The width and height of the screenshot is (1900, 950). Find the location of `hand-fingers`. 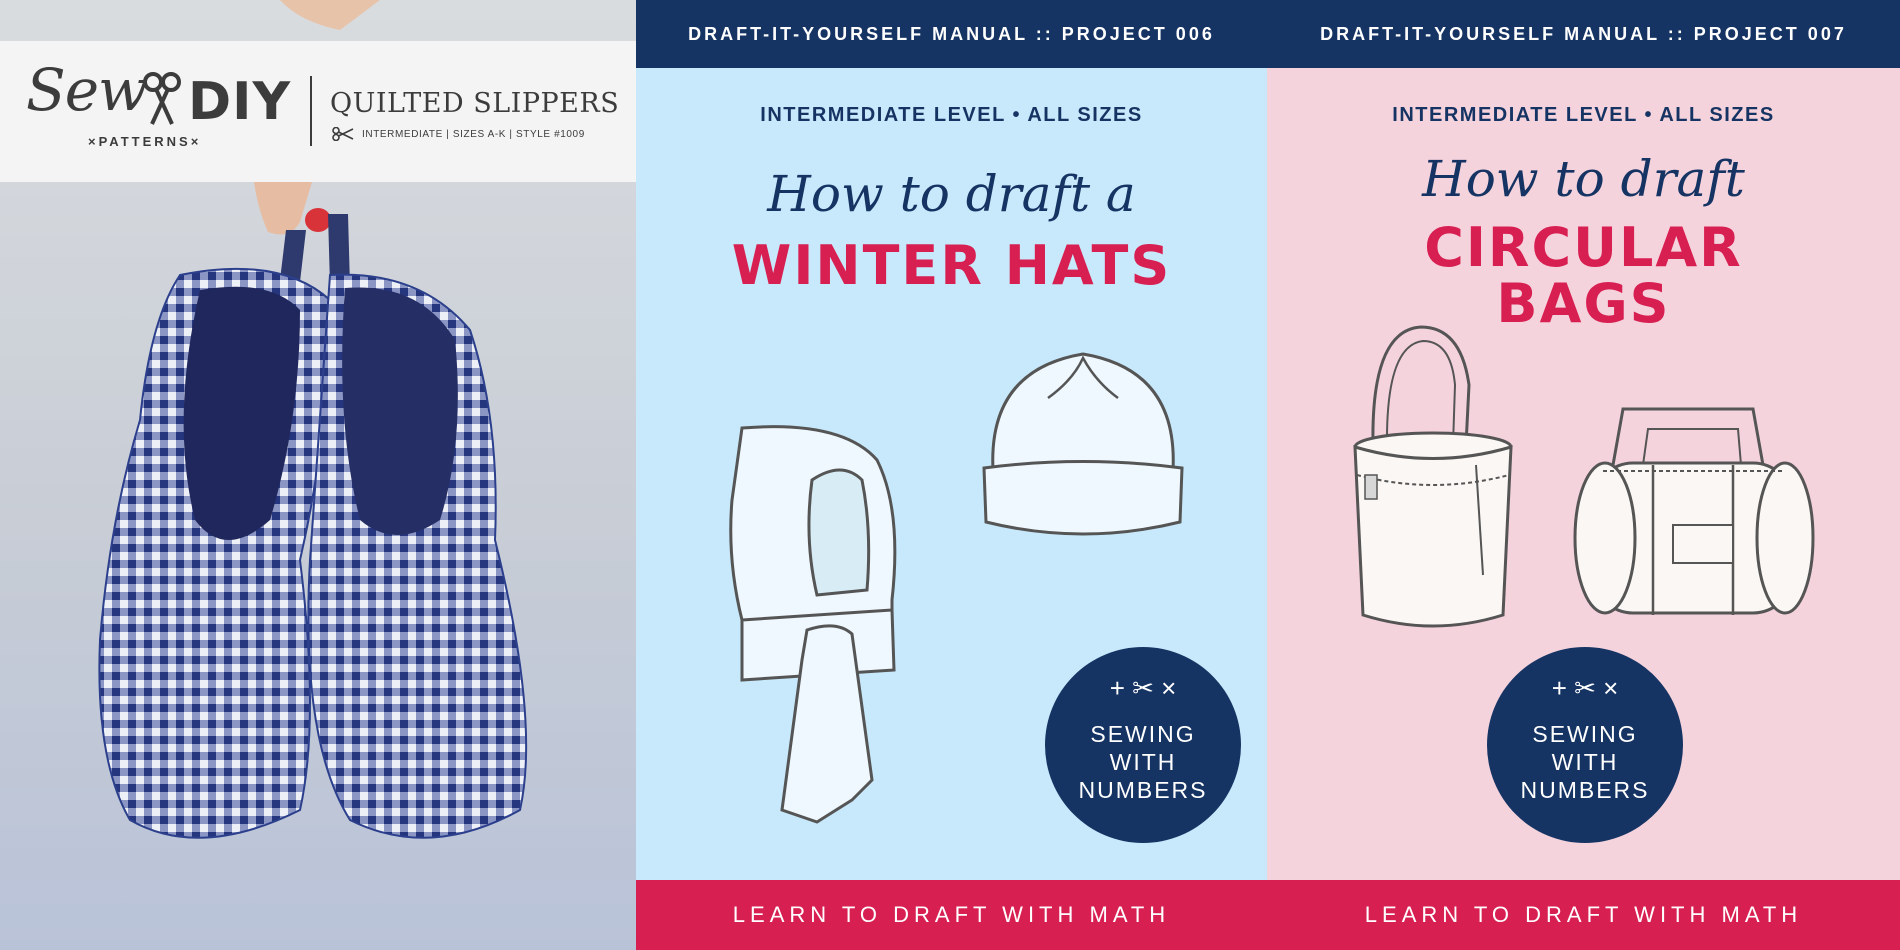

hand-fingers is located at coordinates (283, 208).